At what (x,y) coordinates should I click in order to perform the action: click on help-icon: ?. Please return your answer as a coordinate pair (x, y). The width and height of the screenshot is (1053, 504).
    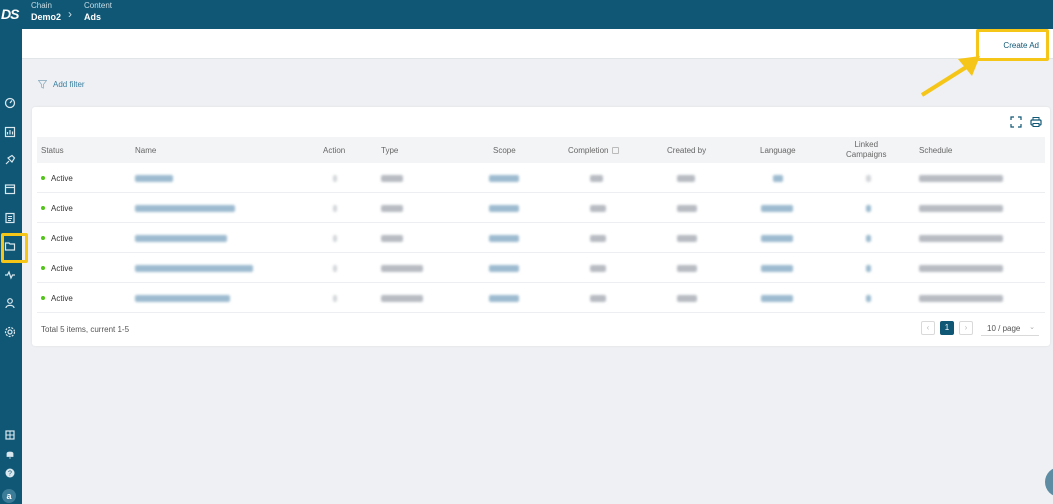
    Looking at the image, I should click on (10, 473).